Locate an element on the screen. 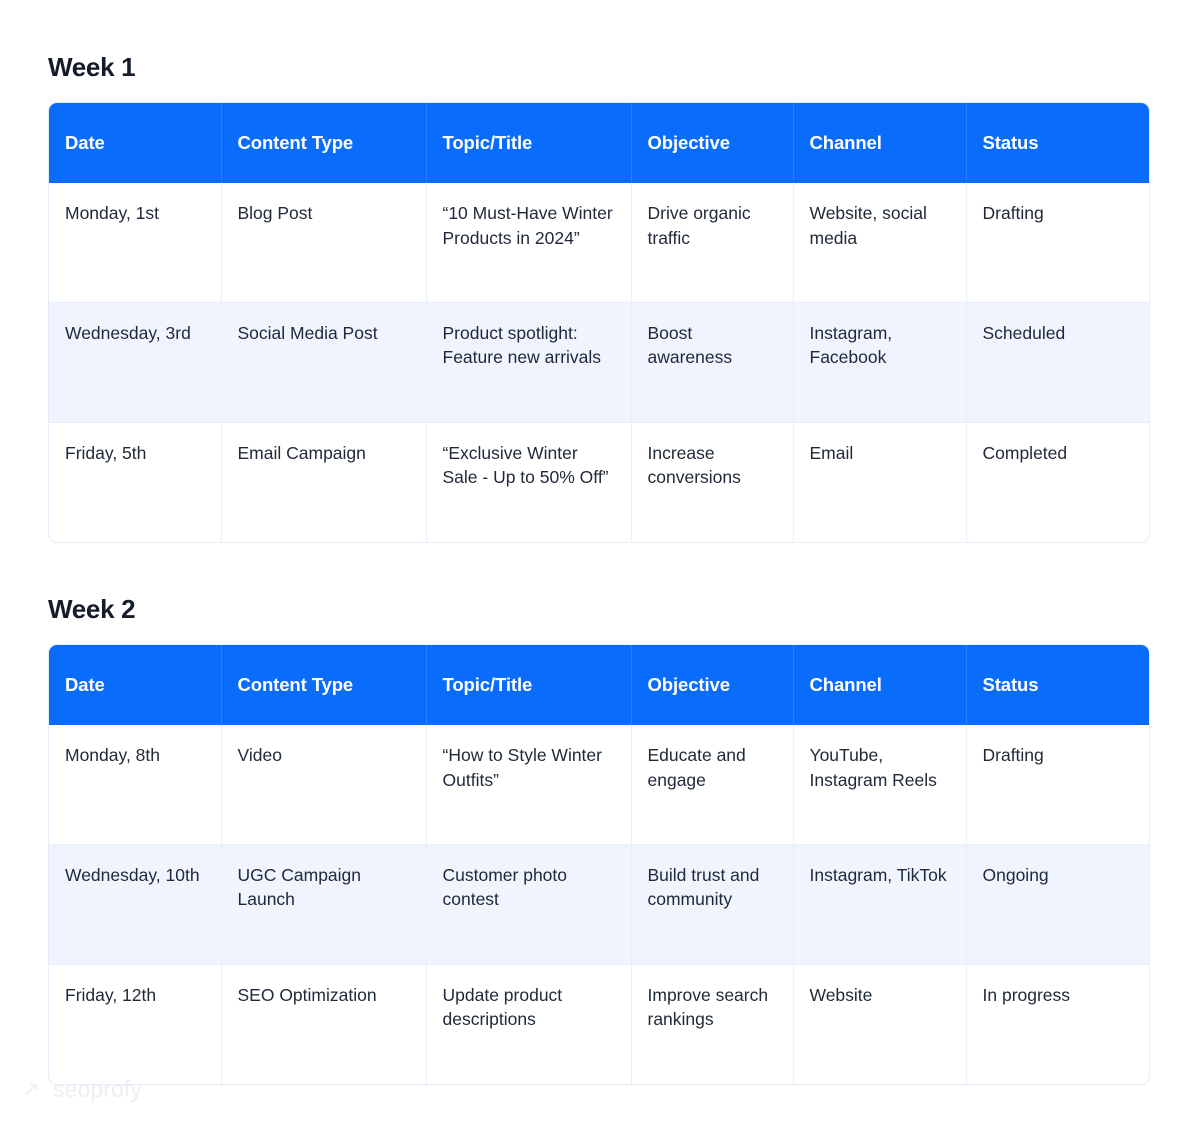 Image resolution: width=1200 pixels, height=1121 pixels. cell-date: Monday, 1st is located at coordinates (112, 213).